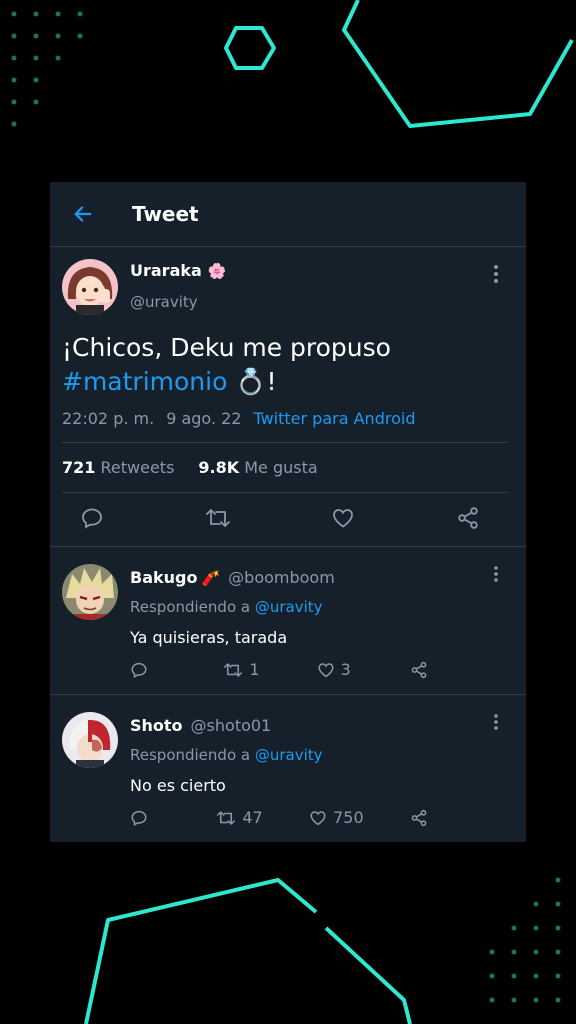 The image size is (576, 1024). What do you see at coordinates (239, 817) in the screenshot?
I see `retweet-button: 47` at bounding box center [239, 817].